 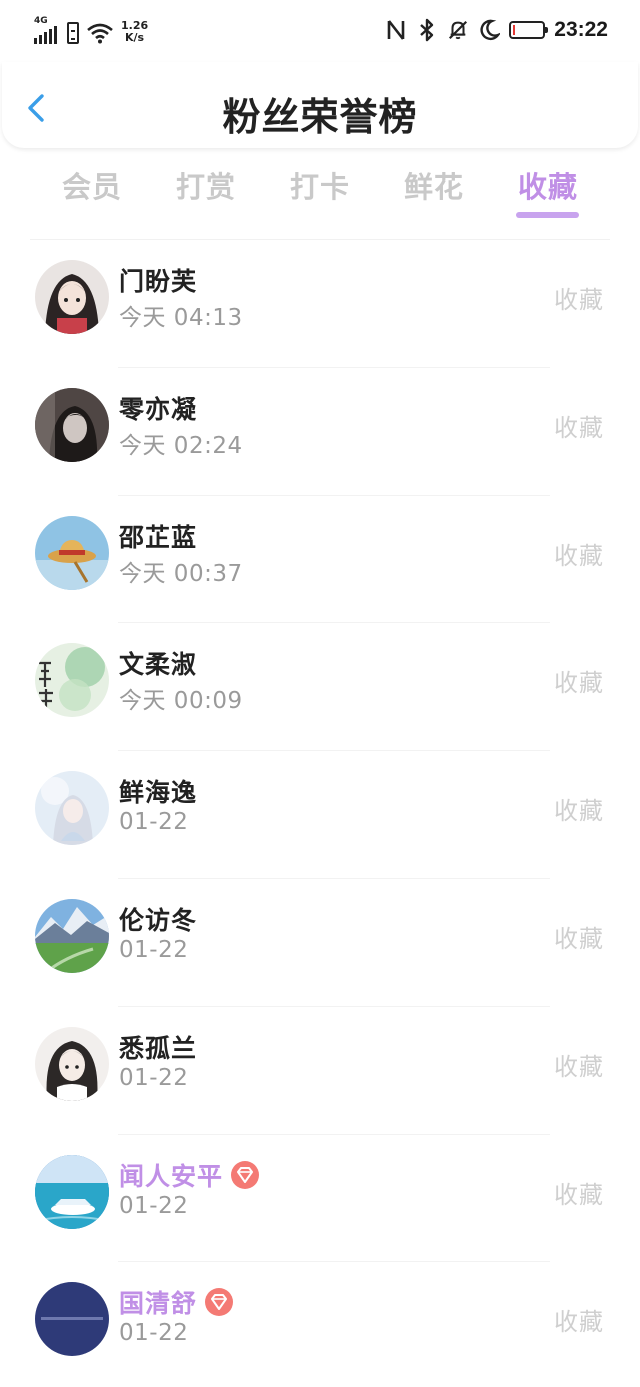 What do you see at coordinates (181, 318) in the screenshot?
I see `fan-time: 今天 04:13` at bounding box center [181, 318].